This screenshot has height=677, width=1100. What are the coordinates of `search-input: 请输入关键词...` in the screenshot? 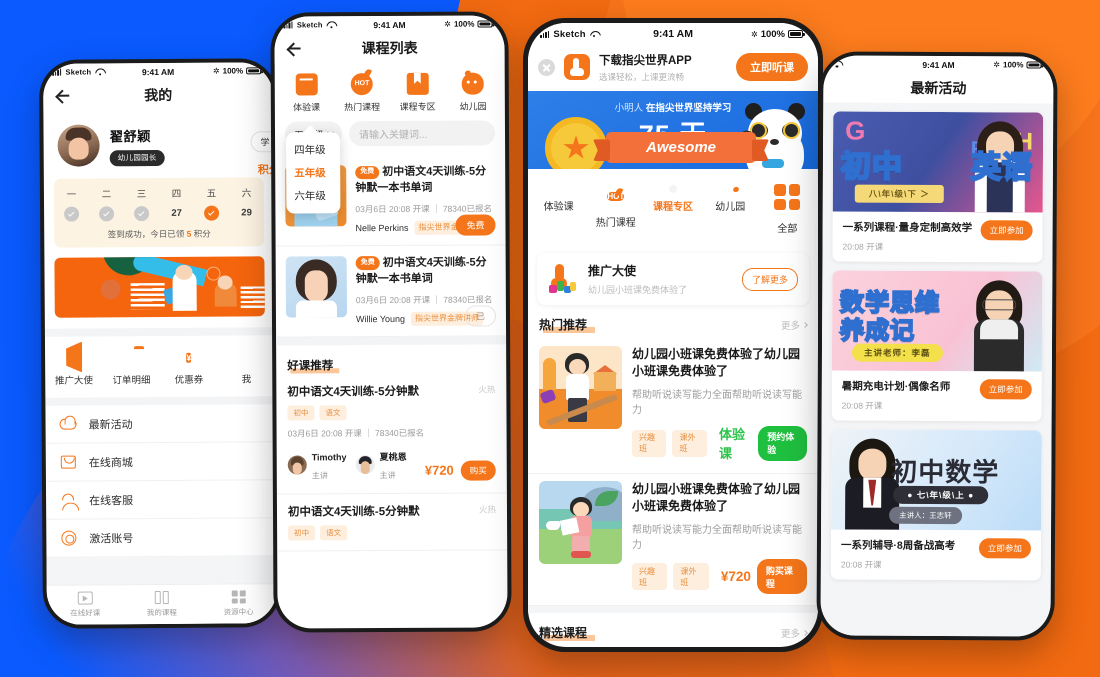 It's located at (422, 133).